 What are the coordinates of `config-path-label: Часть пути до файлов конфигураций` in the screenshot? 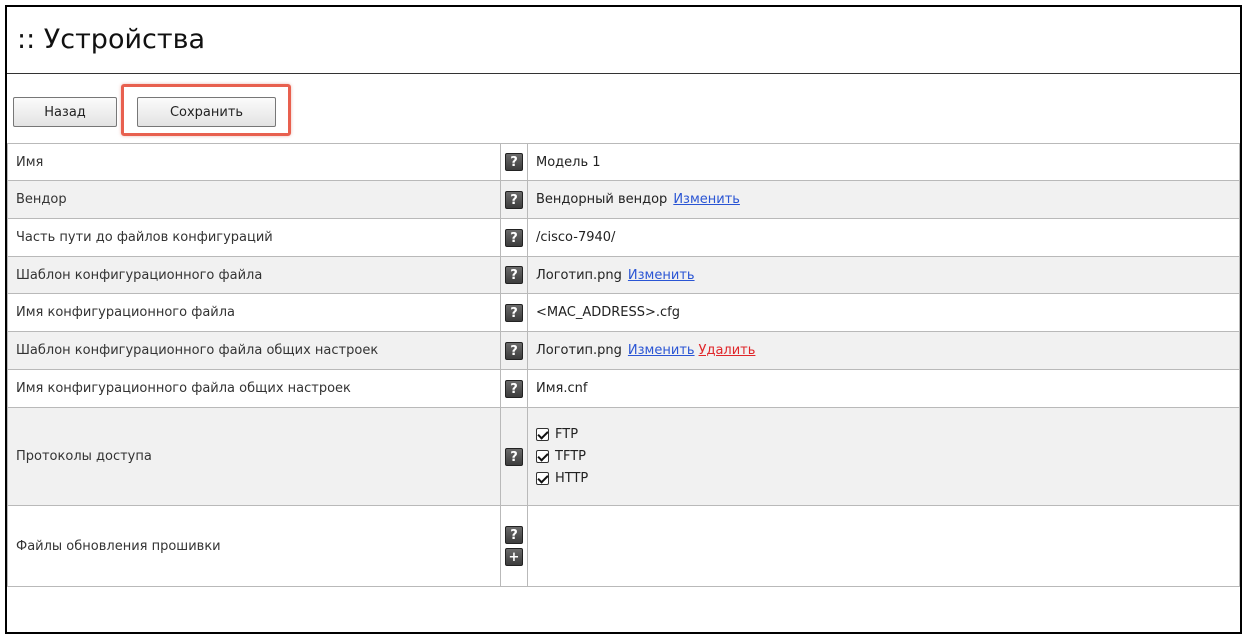 It's located at (254, 237).